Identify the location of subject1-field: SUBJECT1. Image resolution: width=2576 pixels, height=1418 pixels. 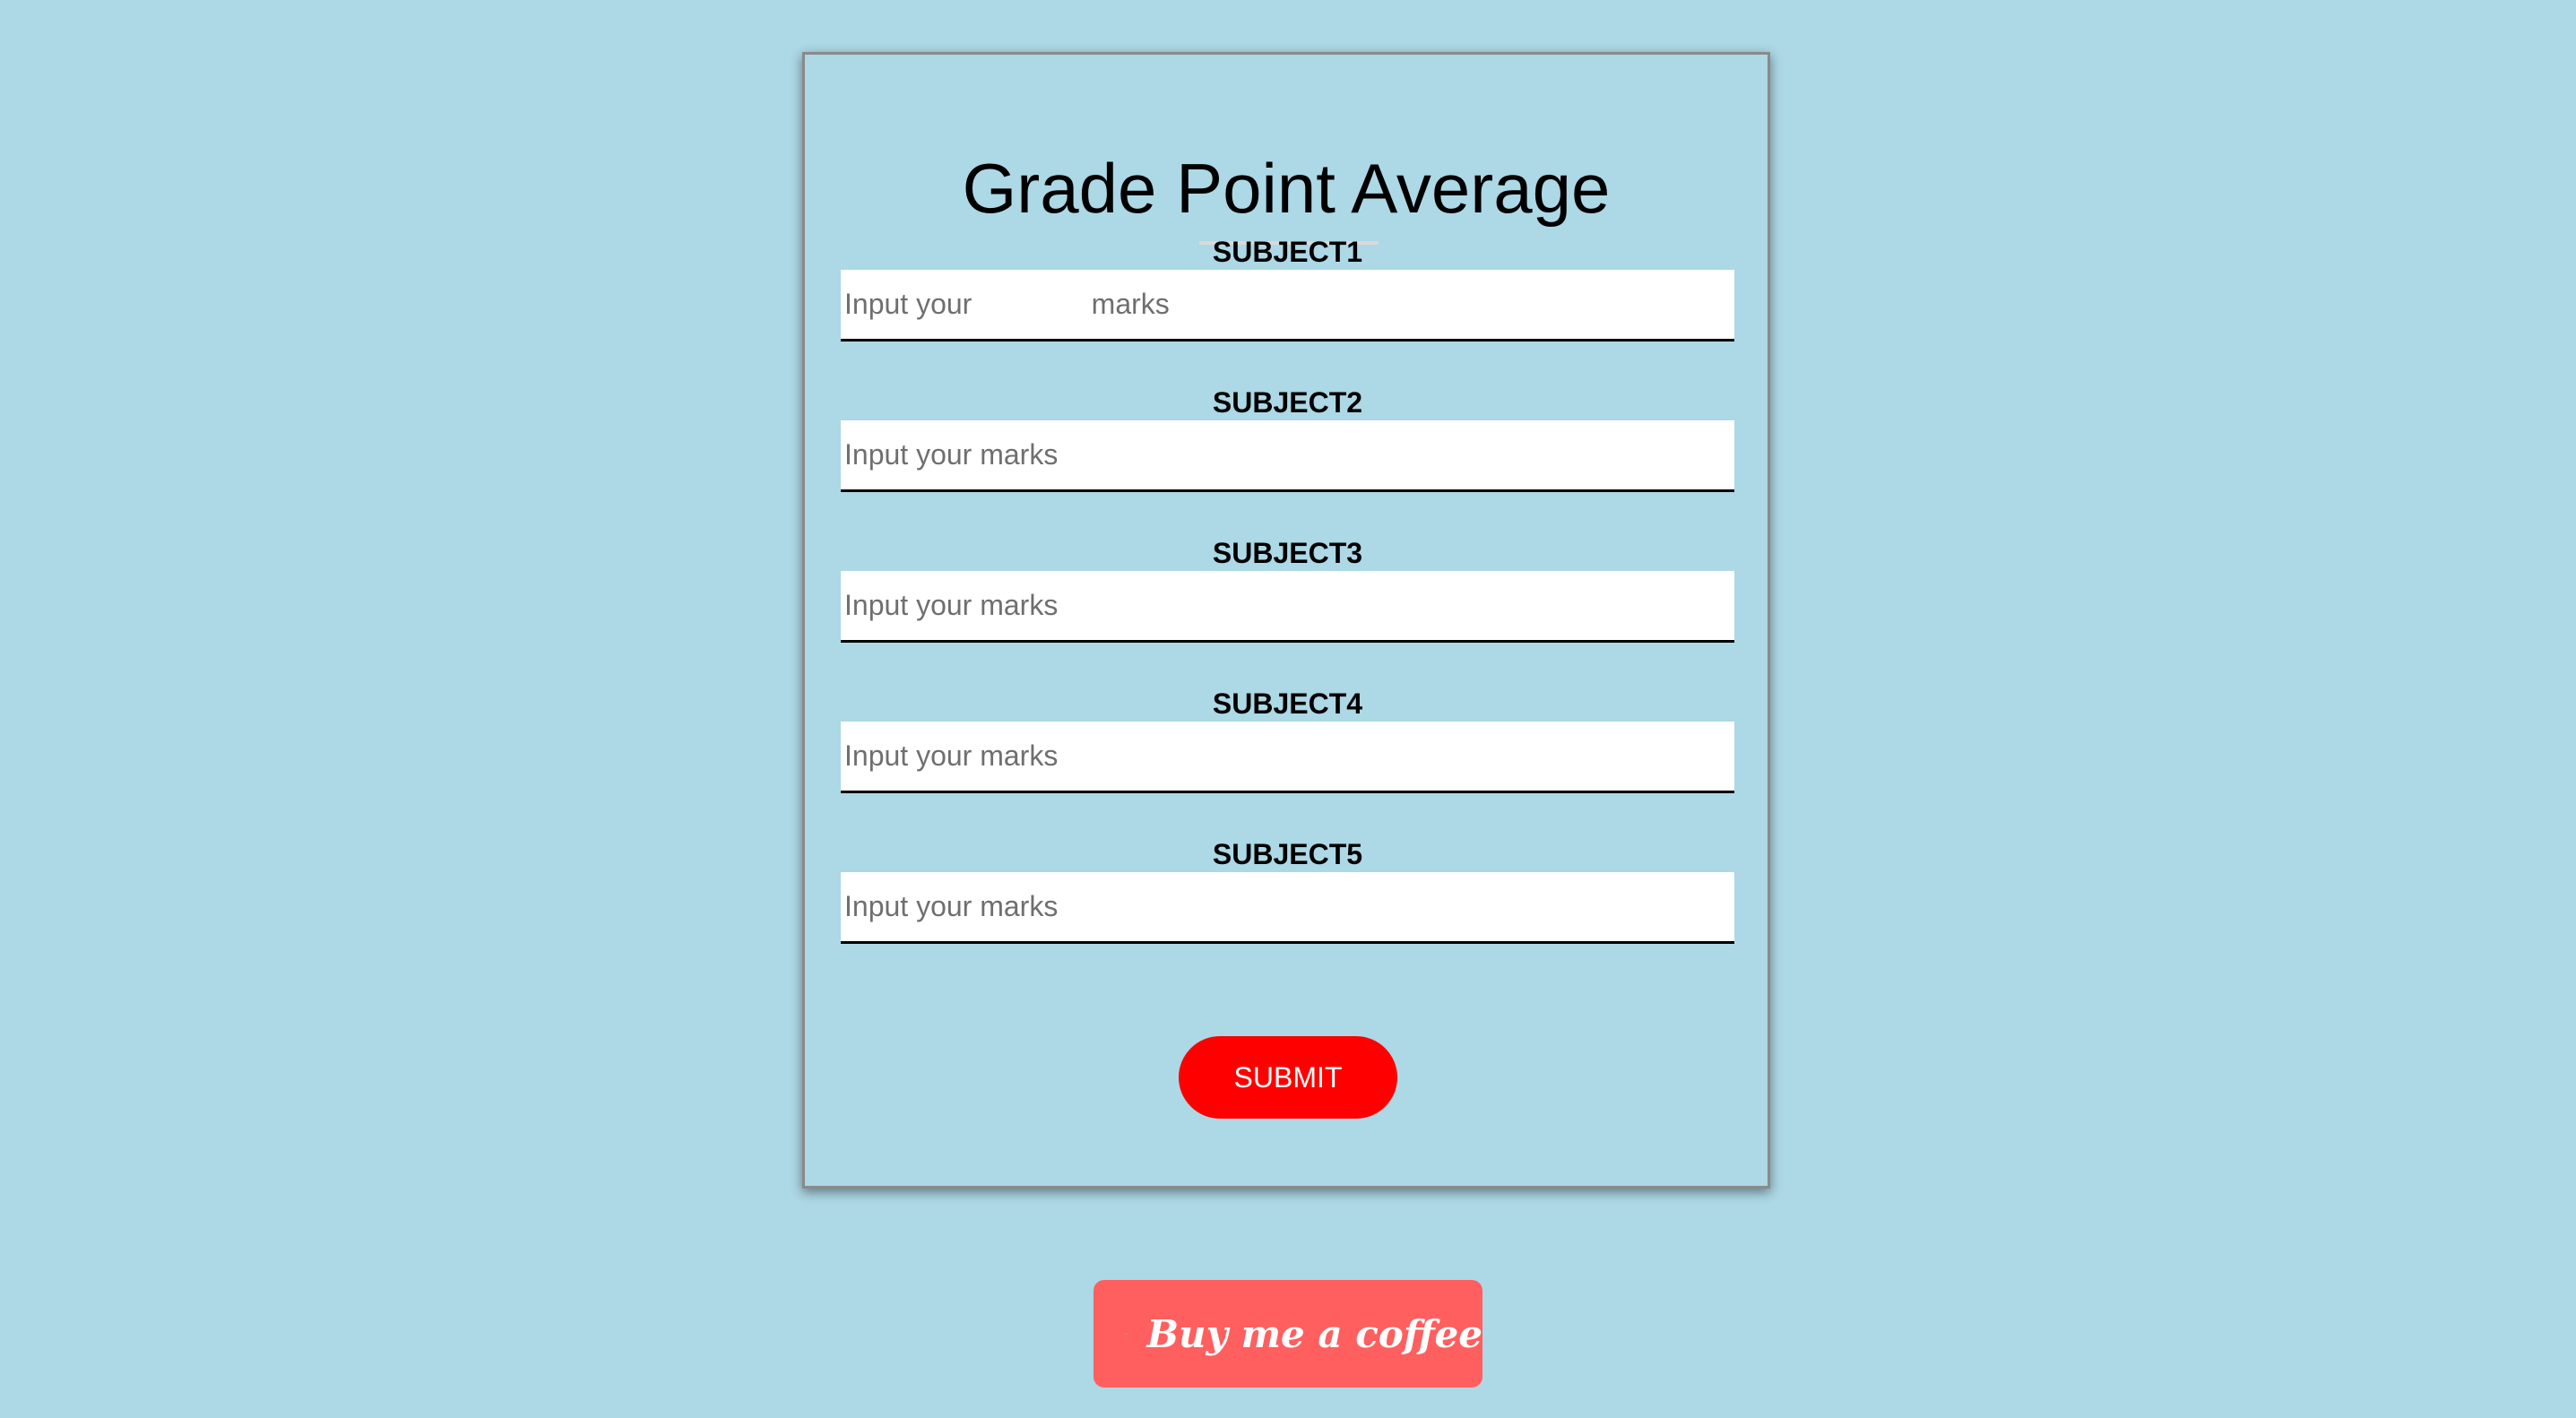
(1287, 288).